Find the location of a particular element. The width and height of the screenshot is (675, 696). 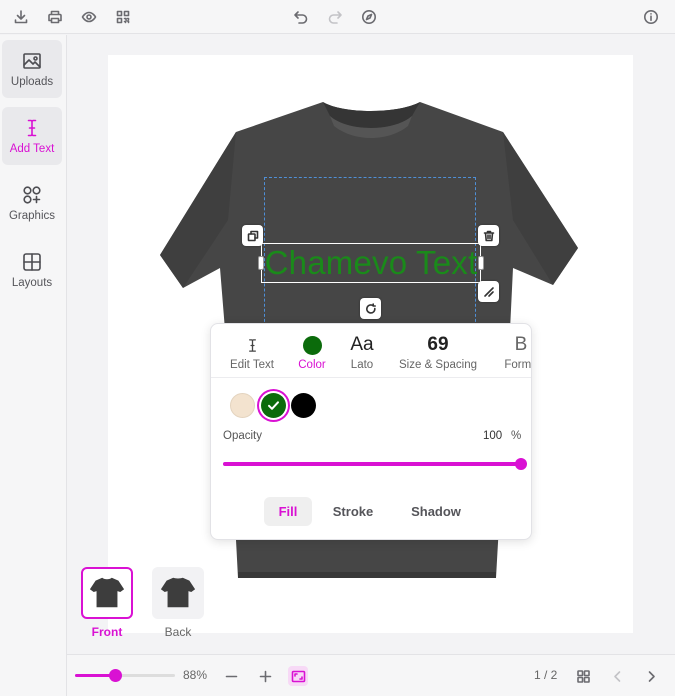

t-shirt-back-thumbnail is located at coordinates (178, 592).